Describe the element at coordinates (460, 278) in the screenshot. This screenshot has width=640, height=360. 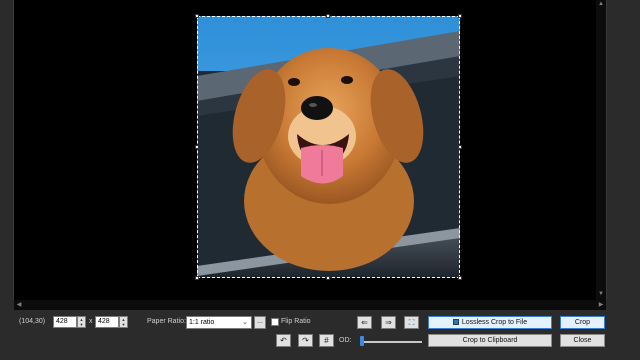
I see `crop-handle-bottom-right` at that location.